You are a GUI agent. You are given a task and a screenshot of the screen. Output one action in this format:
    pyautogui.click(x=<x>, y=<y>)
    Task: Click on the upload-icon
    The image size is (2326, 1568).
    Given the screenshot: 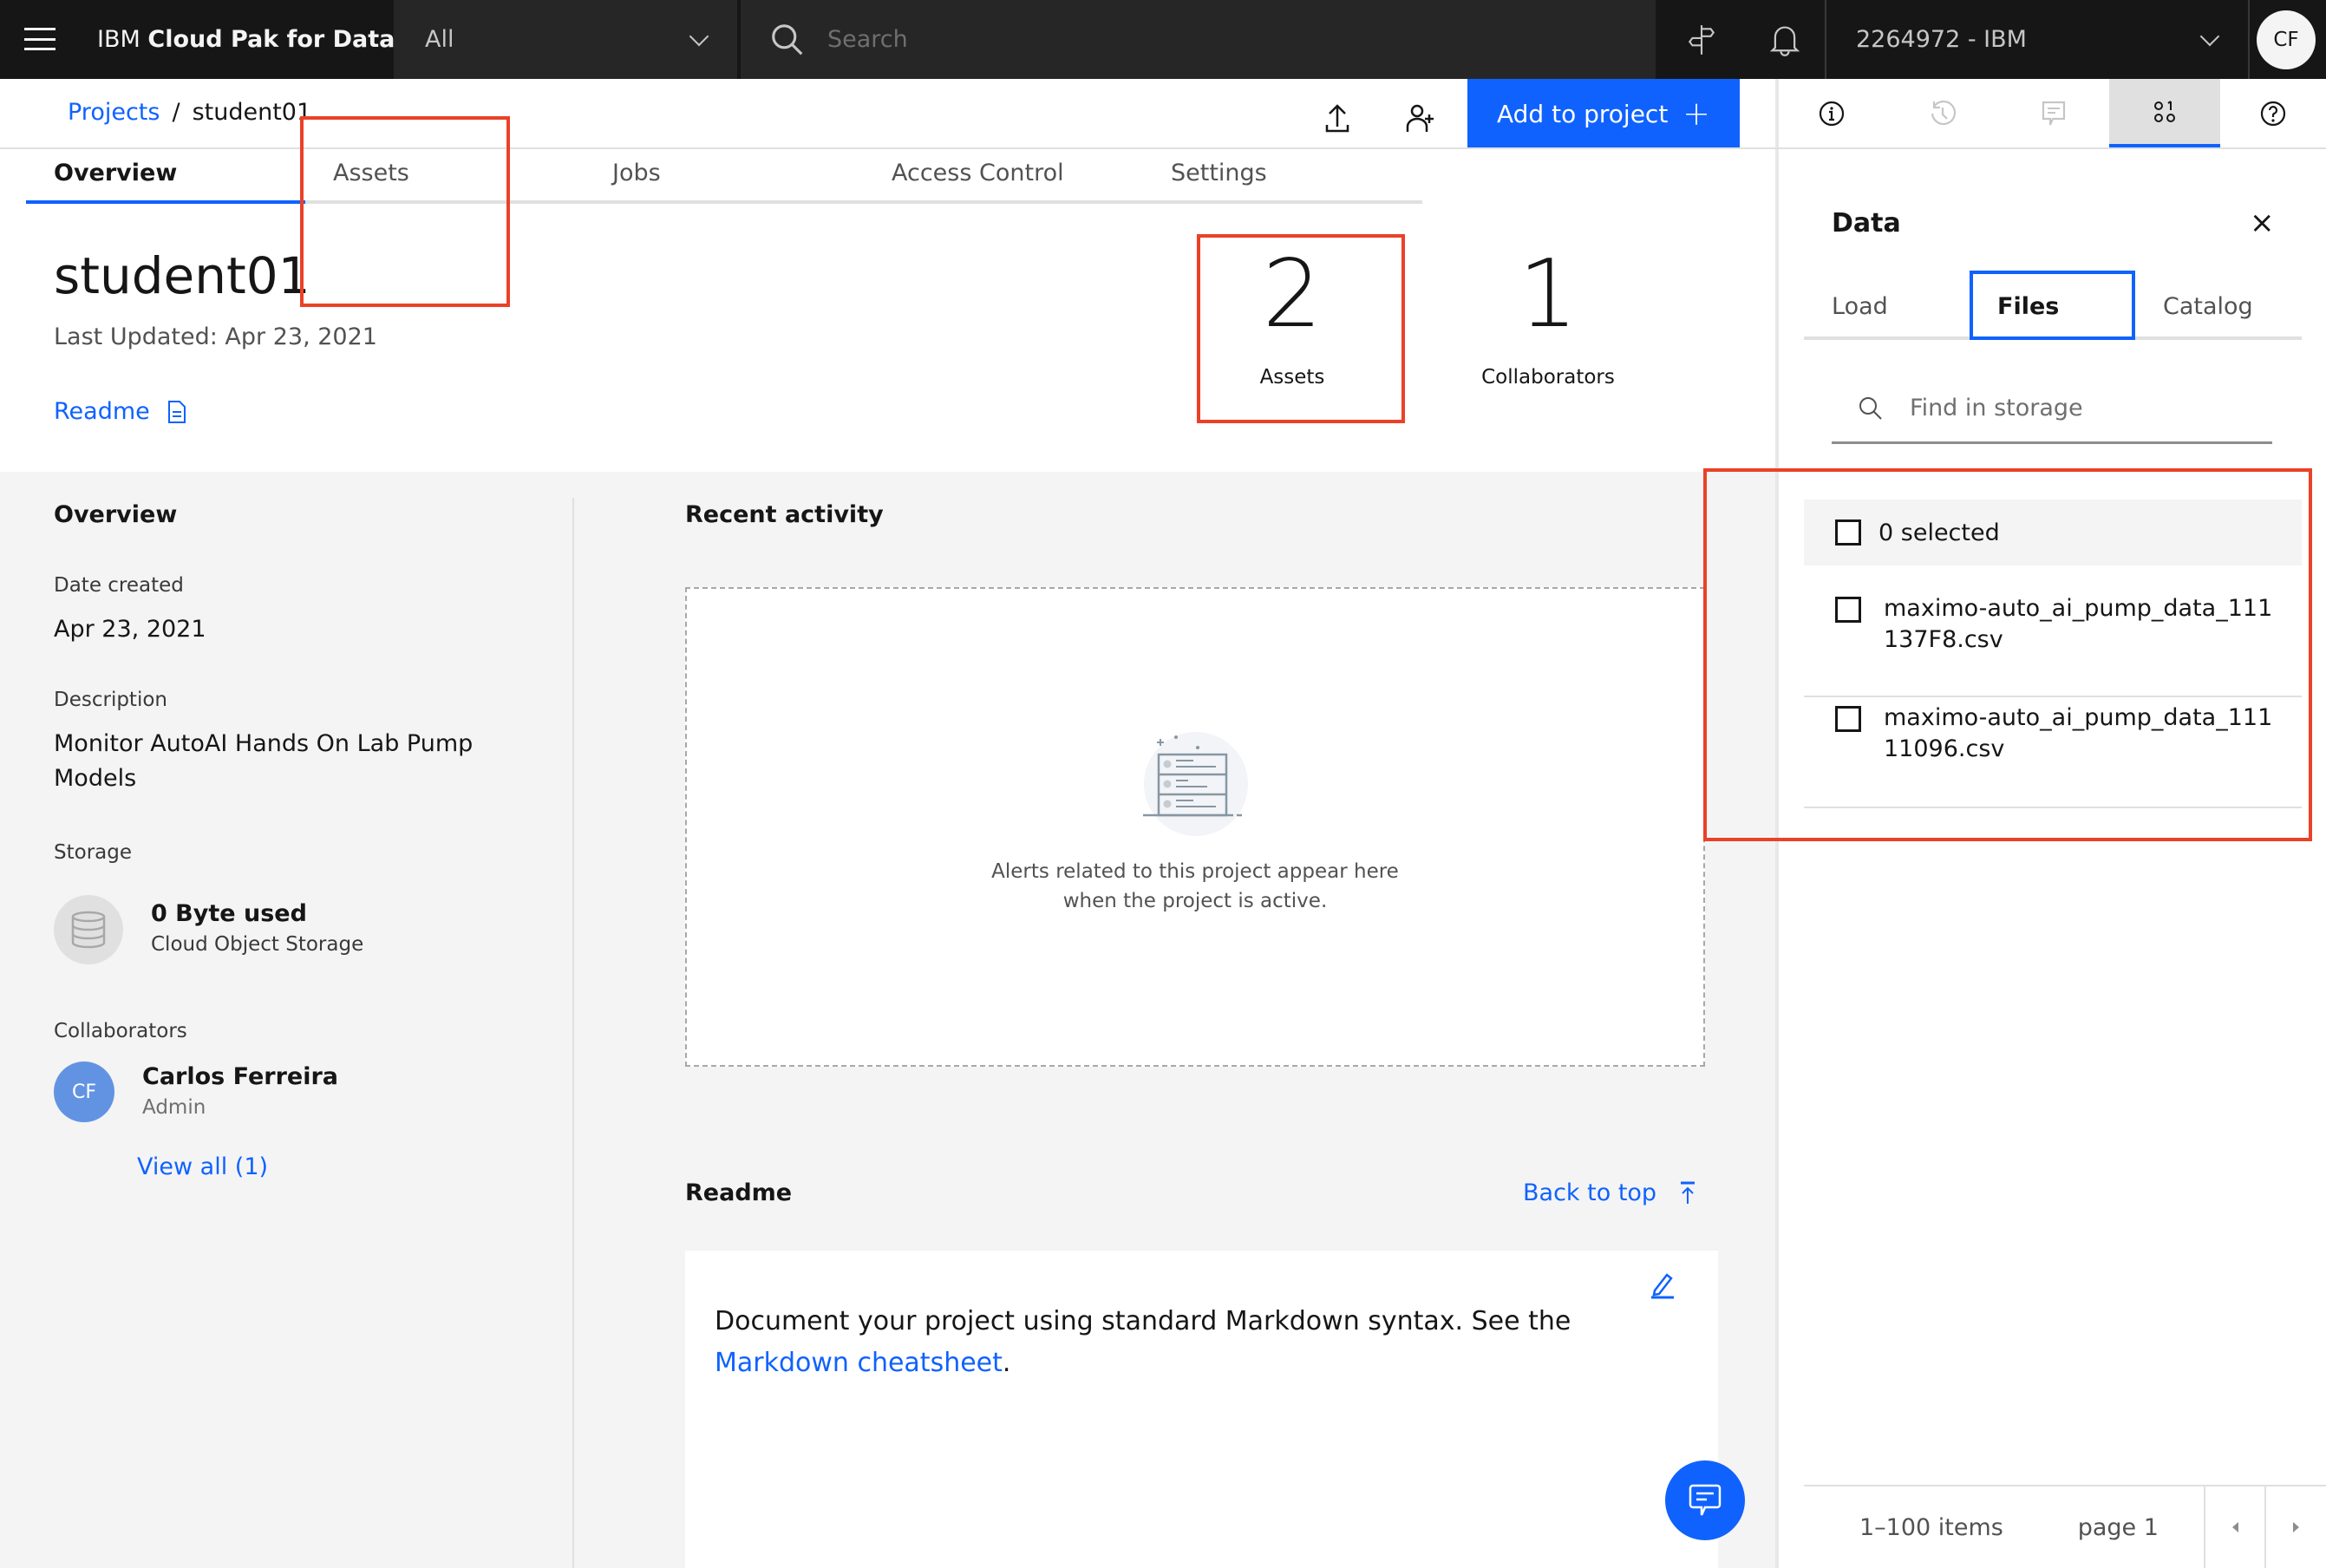 What is the action you would take?
    pyautogui.click(x=1337, y=118)
    